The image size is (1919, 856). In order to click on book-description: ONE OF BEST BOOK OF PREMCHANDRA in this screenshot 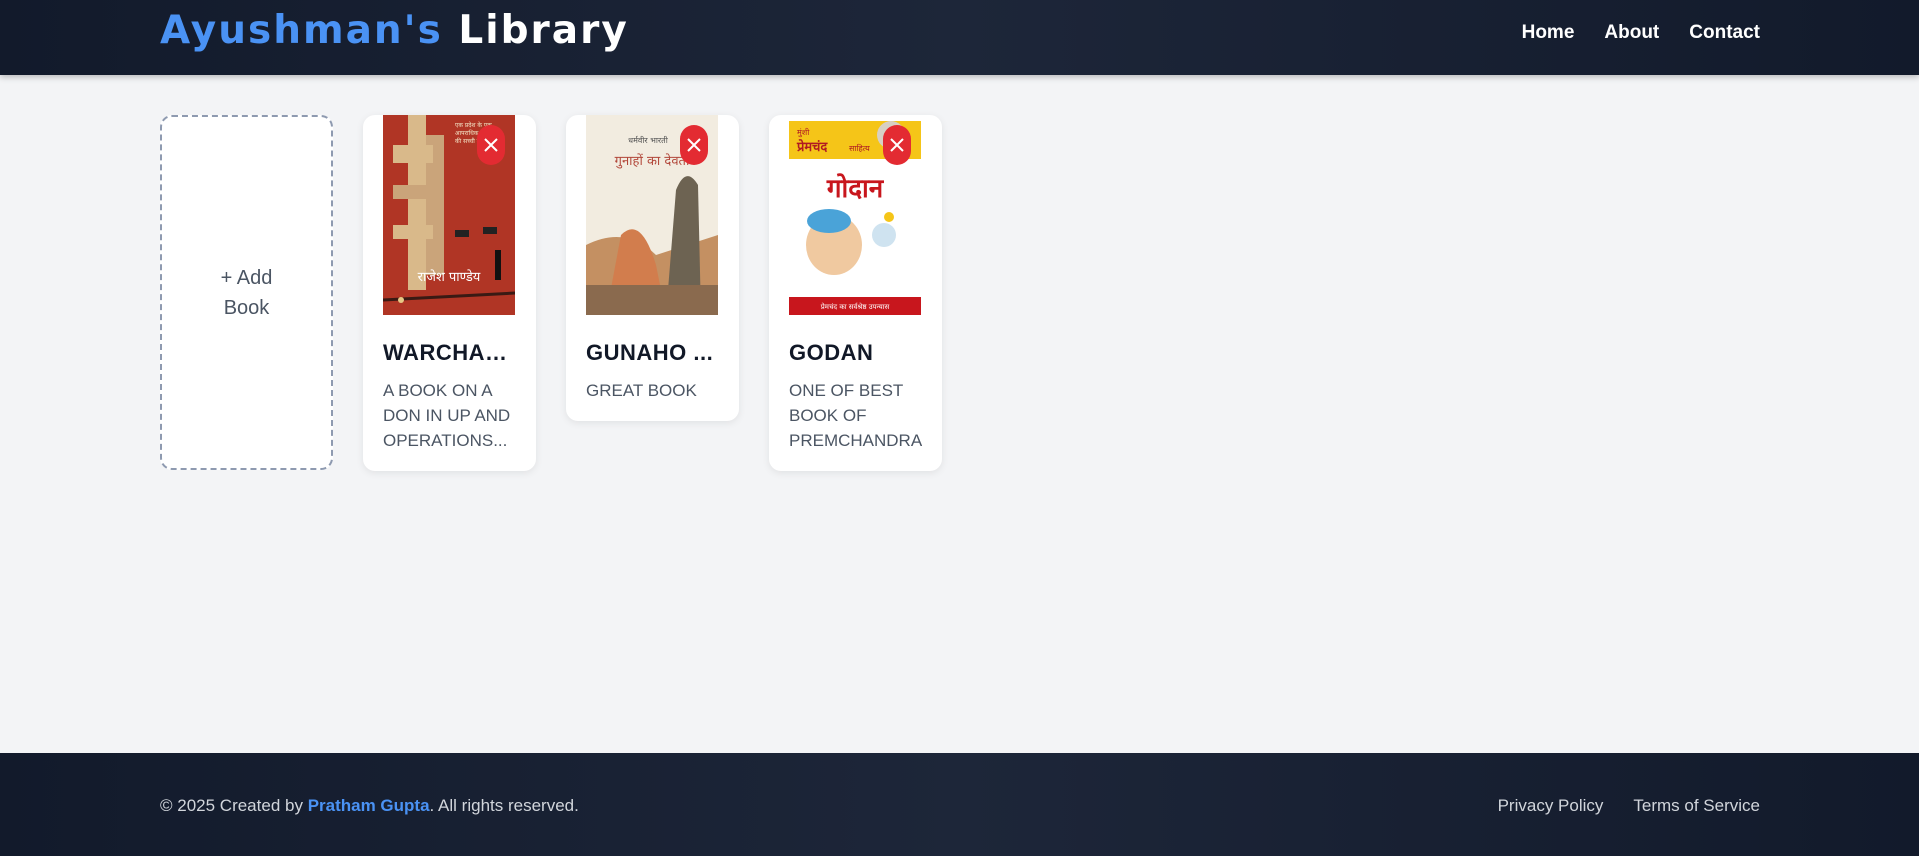, I will do `click(855, 415)`.